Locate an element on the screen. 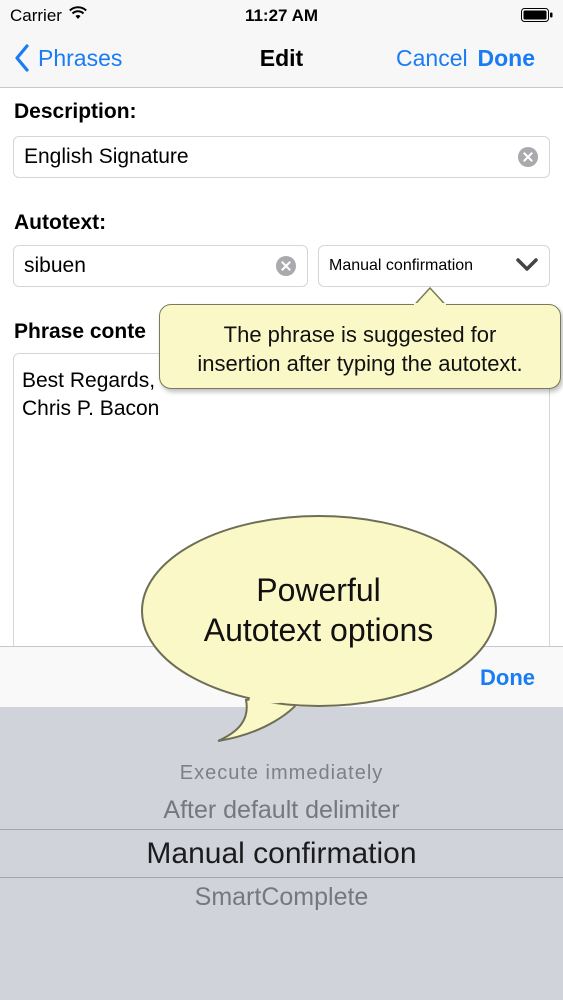  picker-option-selected: Manual confirmation is located at coordinates (281, 854).